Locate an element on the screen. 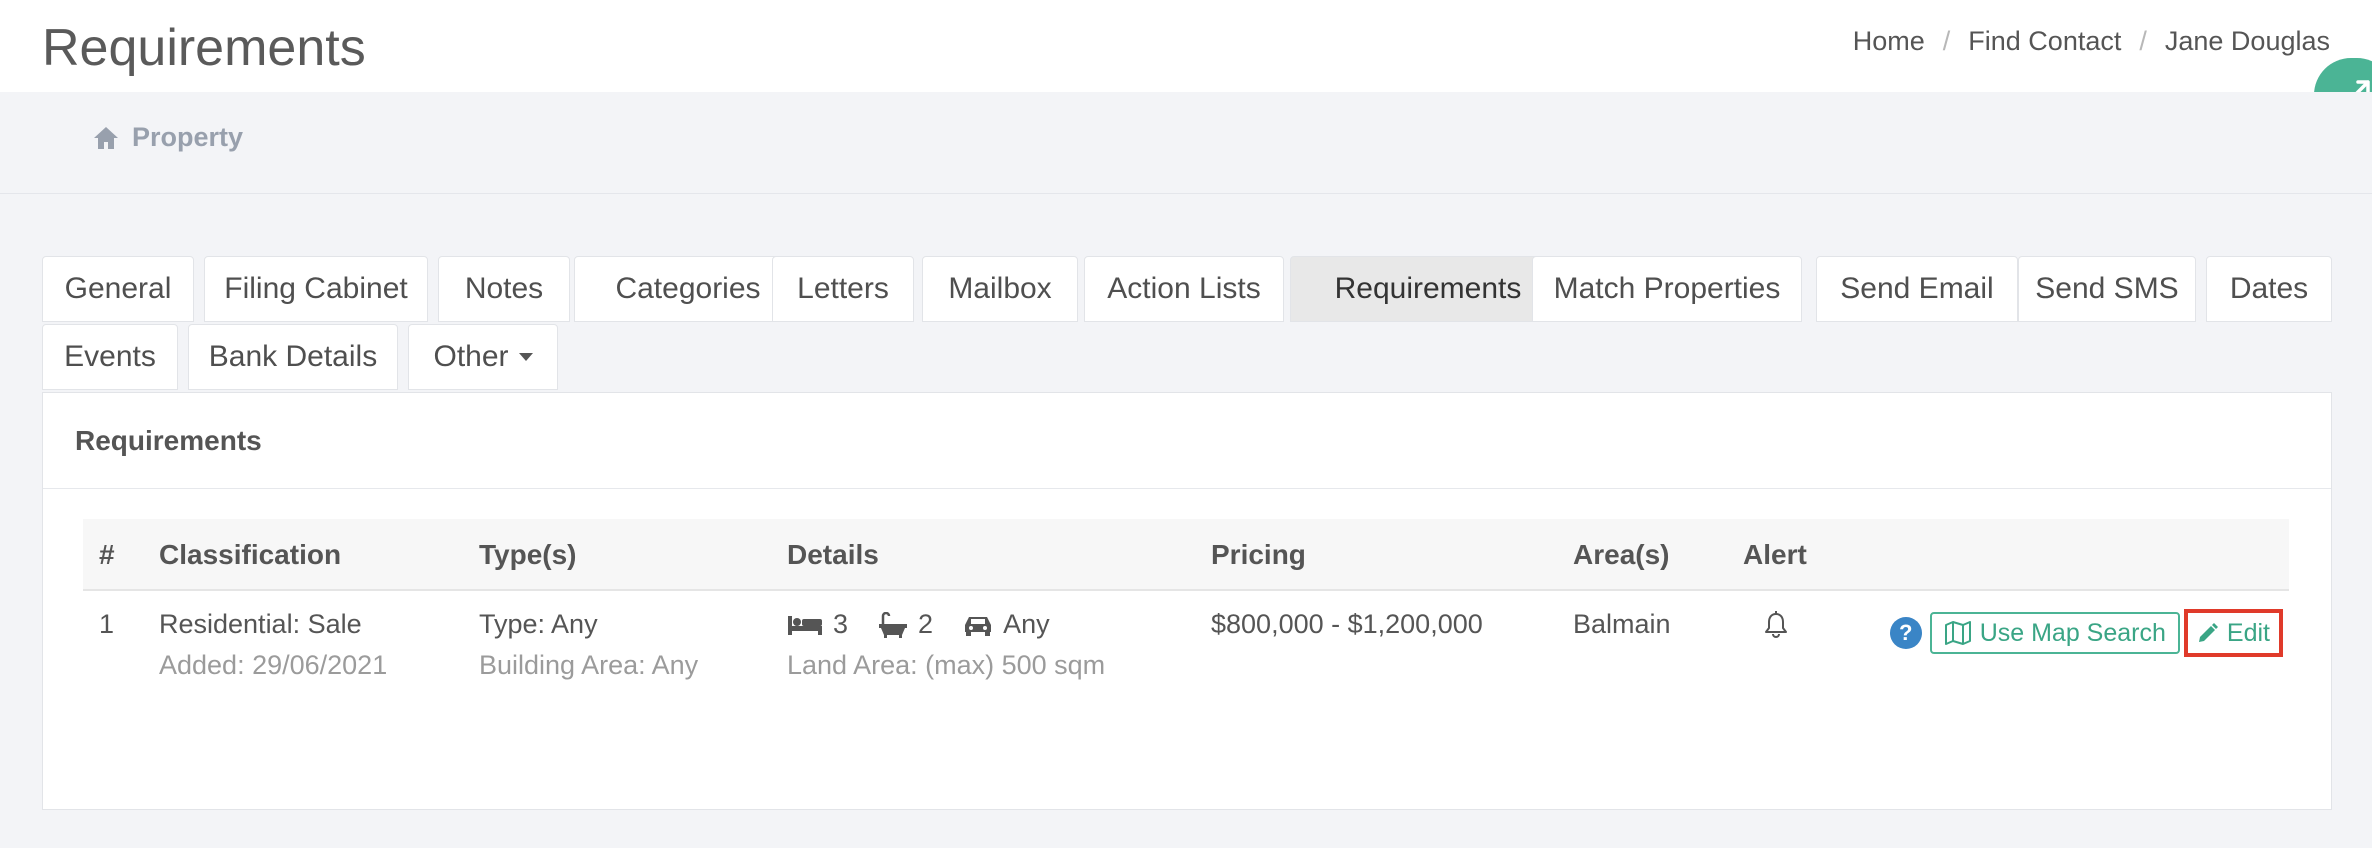 The image size is (2372, 848). row-actions: ? Use Map Search Edit is located at coordinates (2086, 633).